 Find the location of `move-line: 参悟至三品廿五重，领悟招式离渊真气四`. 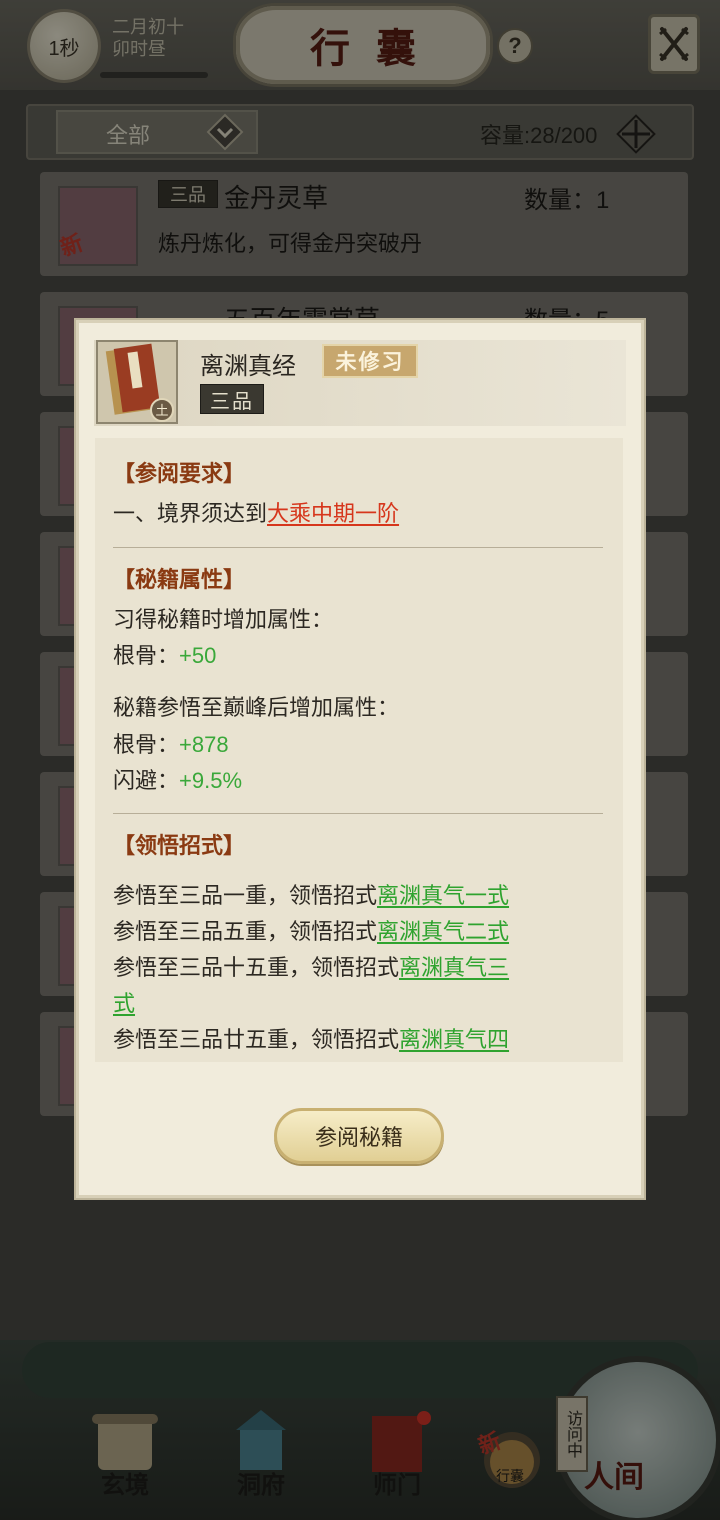

move-line: 参悟至三品廿五重，领悟招式离渊真气四 is located at coordinates (311, 1040).